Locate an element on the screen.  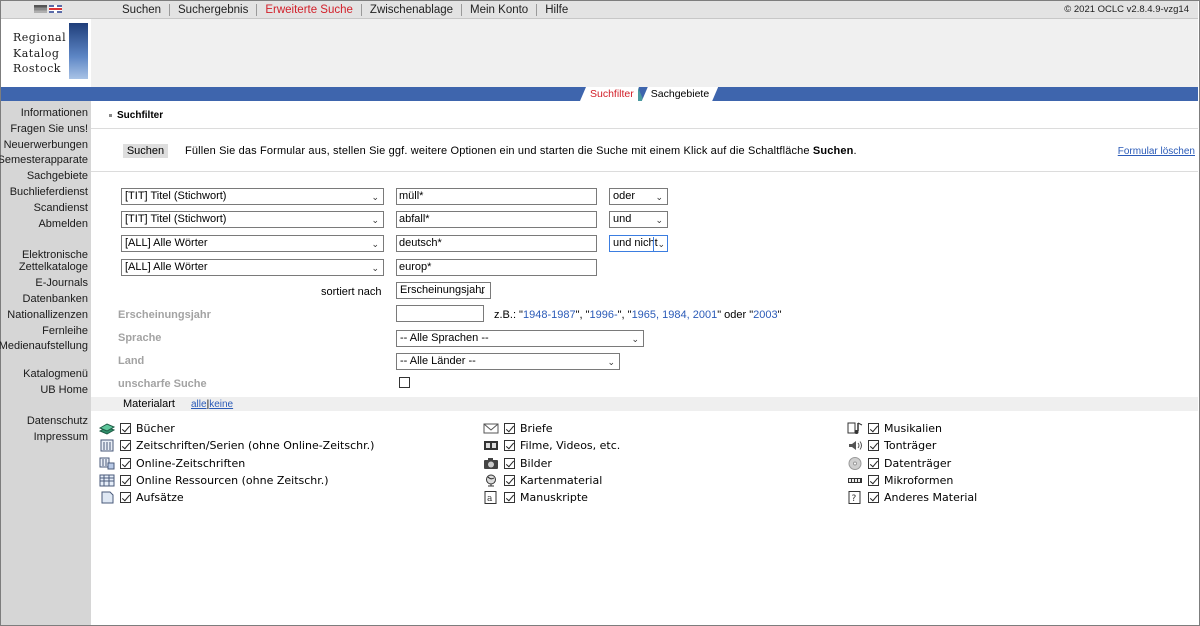
year-input is located at coordinates (440, 313).